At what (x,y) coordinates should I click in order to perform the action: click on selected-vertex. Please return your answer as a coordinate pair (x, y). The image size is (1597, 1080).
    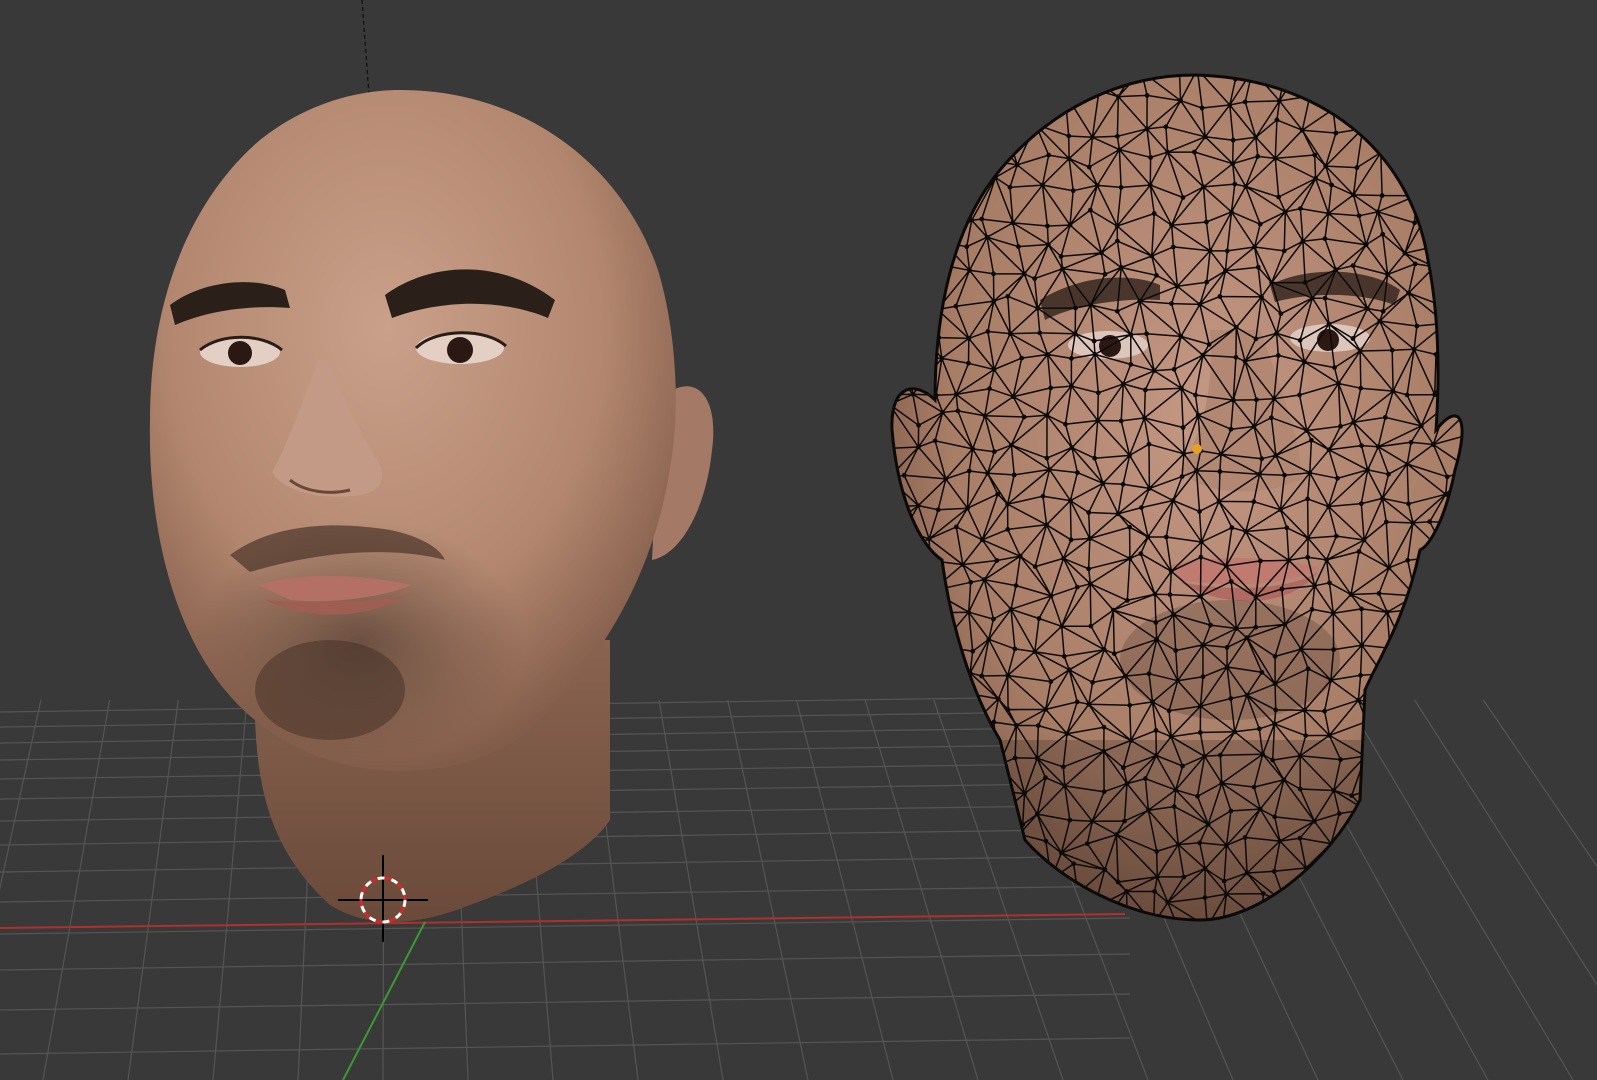
    Looking at the image, I should click on (1197, 449).